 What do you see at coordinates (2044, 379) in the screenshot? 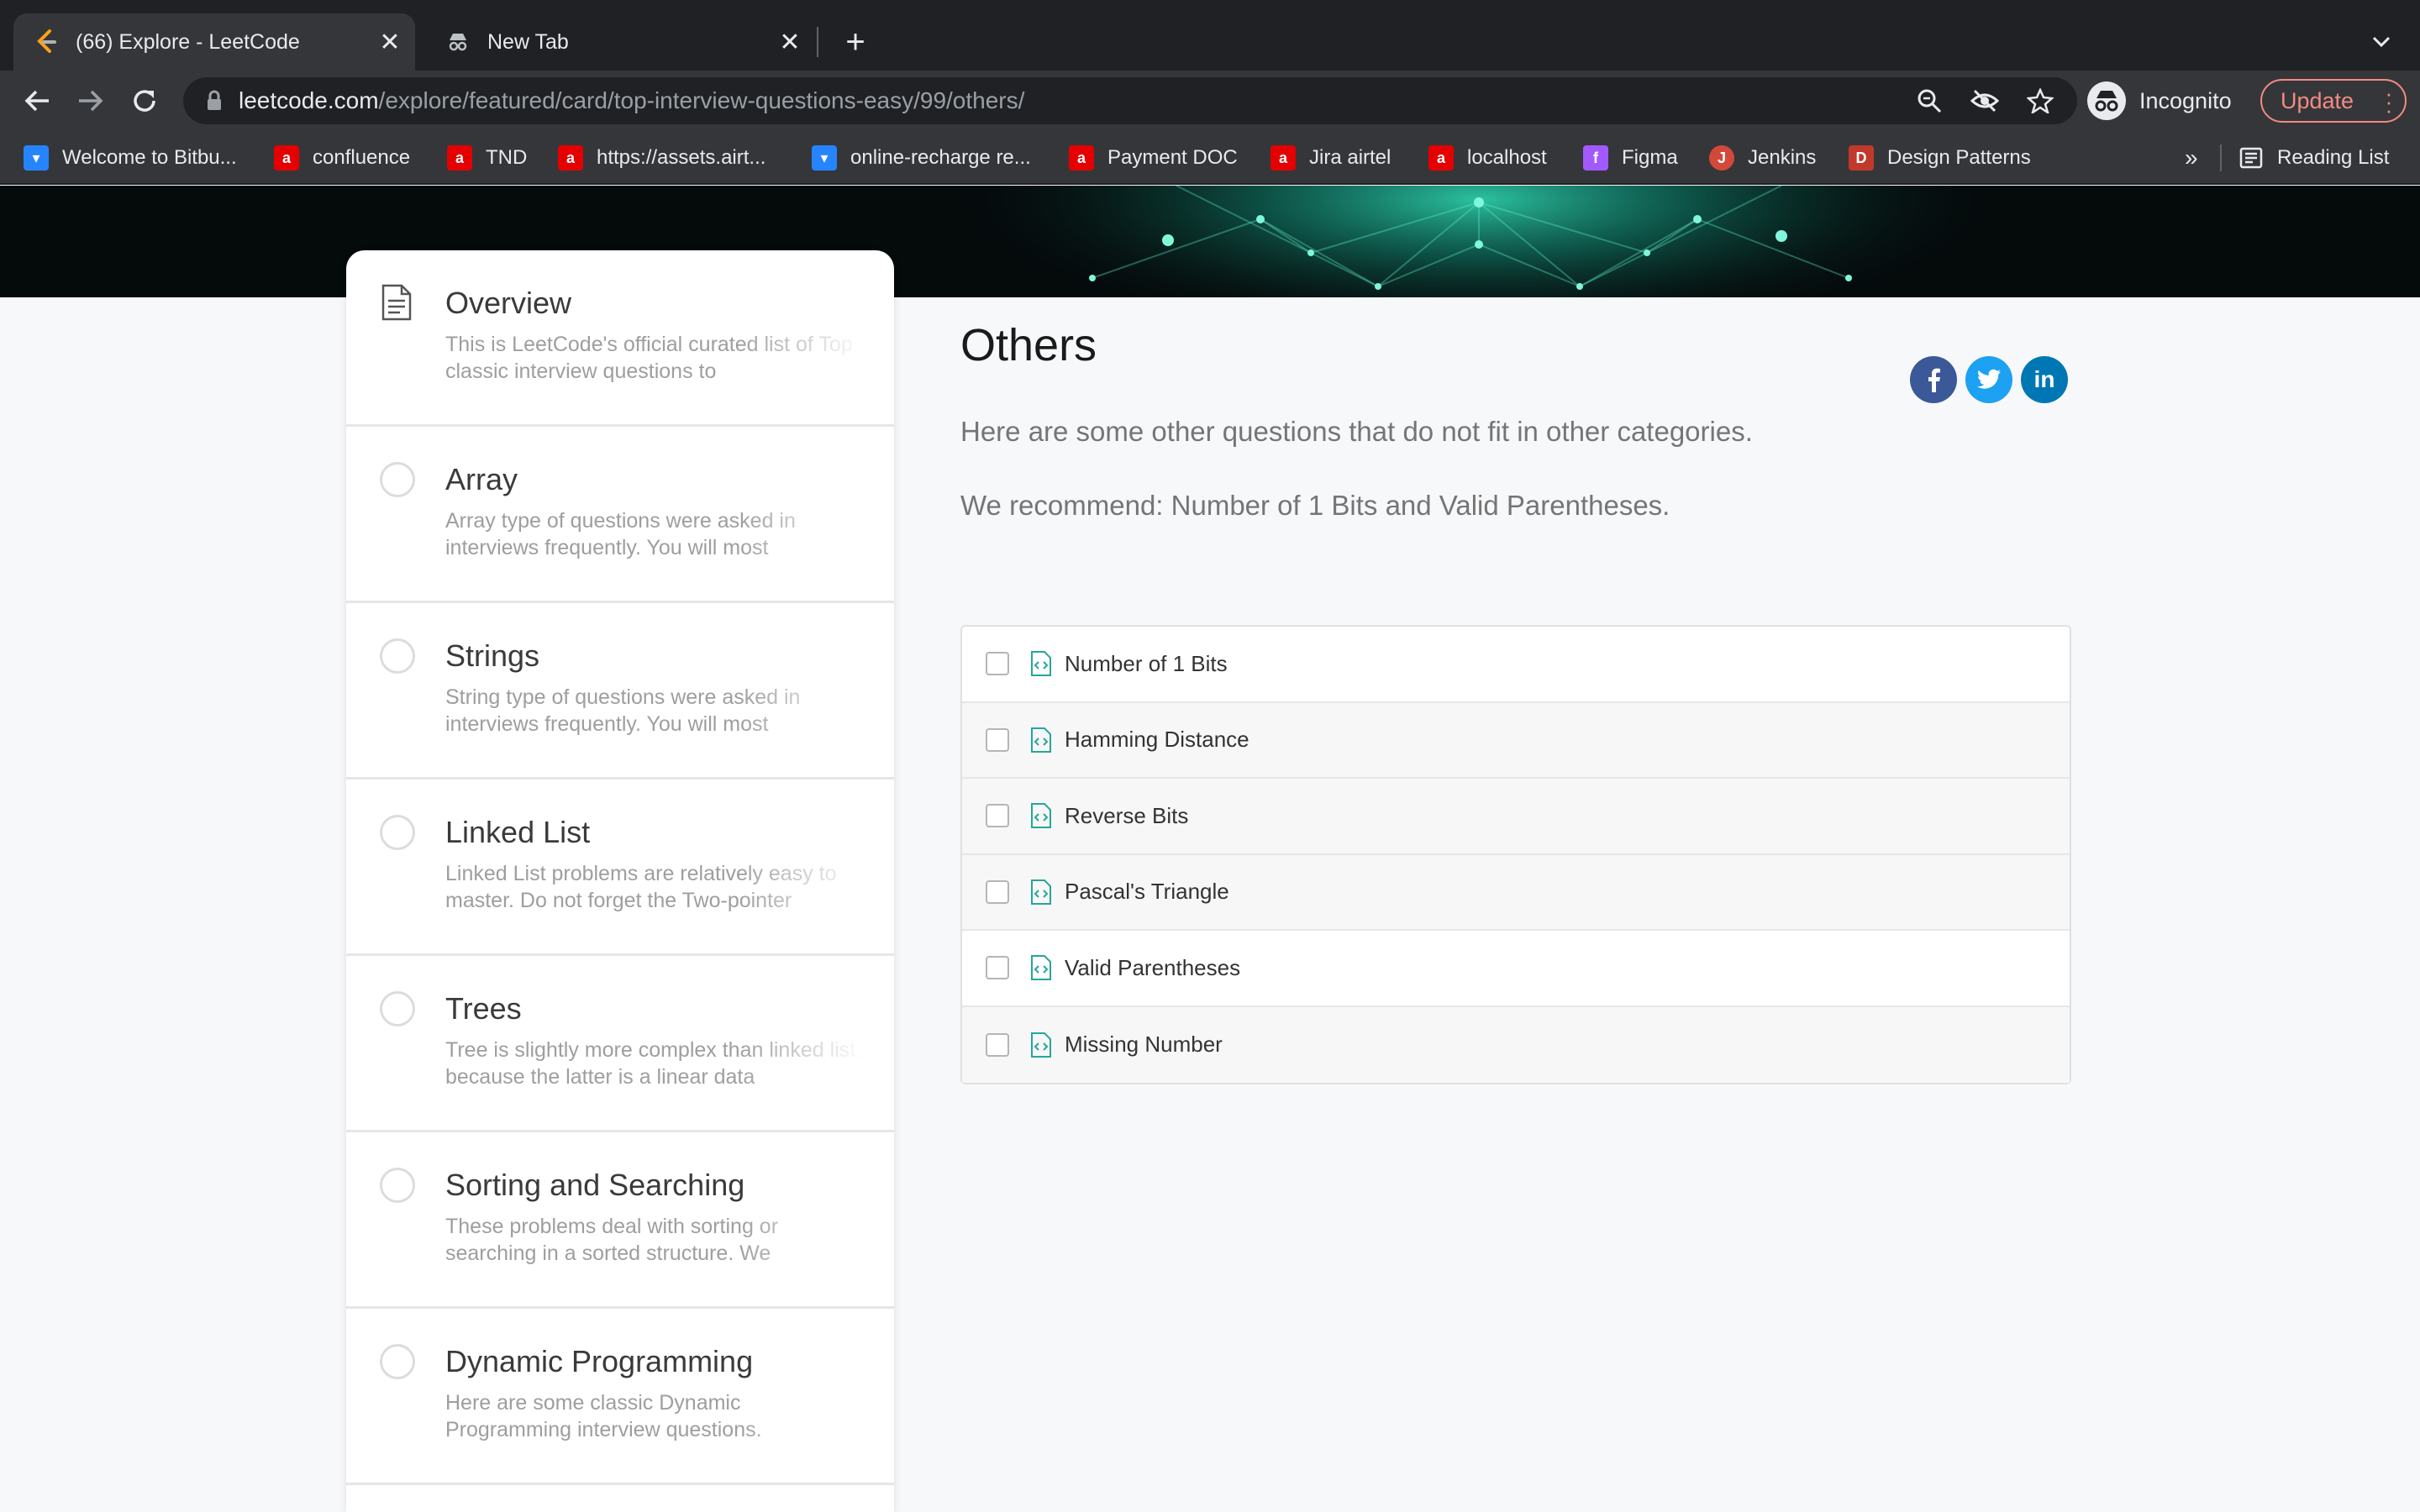
I see `linkedin-icon: in` at bounding box center [2044, 379].